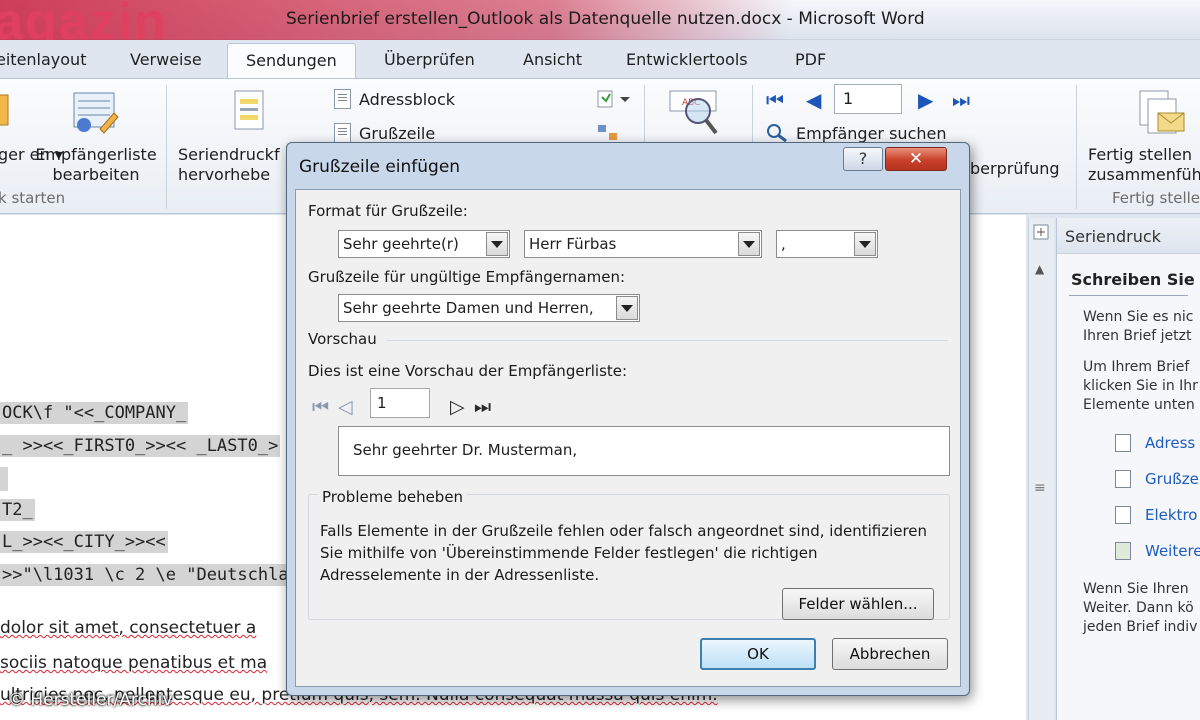  I want to click on tab-ueberpruefen: Überprüfen, so click(429, 59).